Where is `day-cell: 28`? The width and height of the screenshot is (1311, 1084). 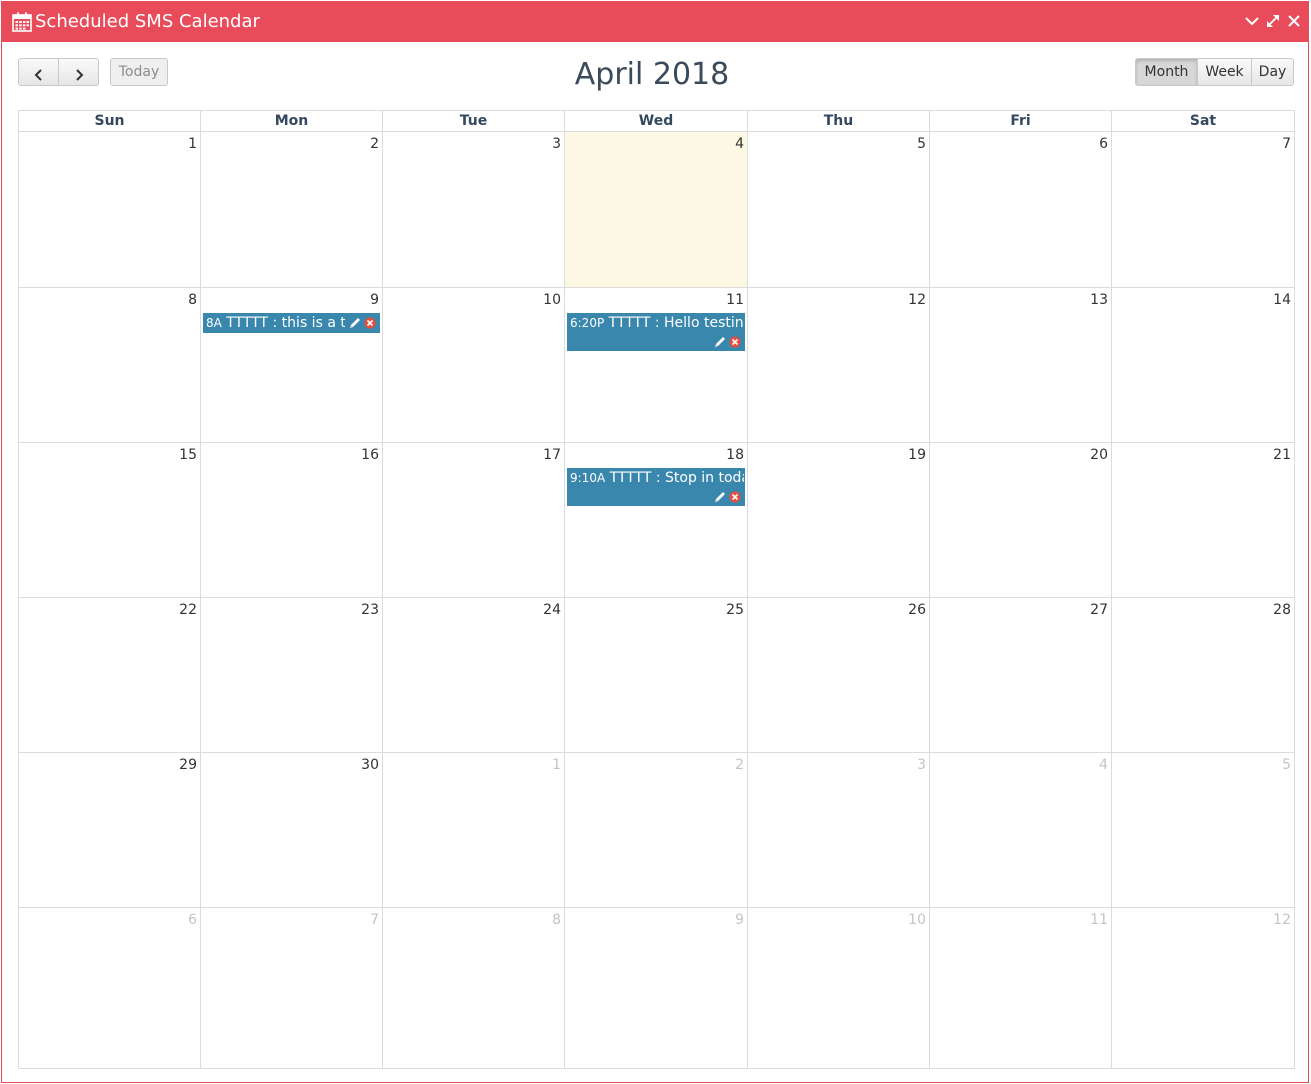 day-cell: 28 is located at coordinates (1203, 675).